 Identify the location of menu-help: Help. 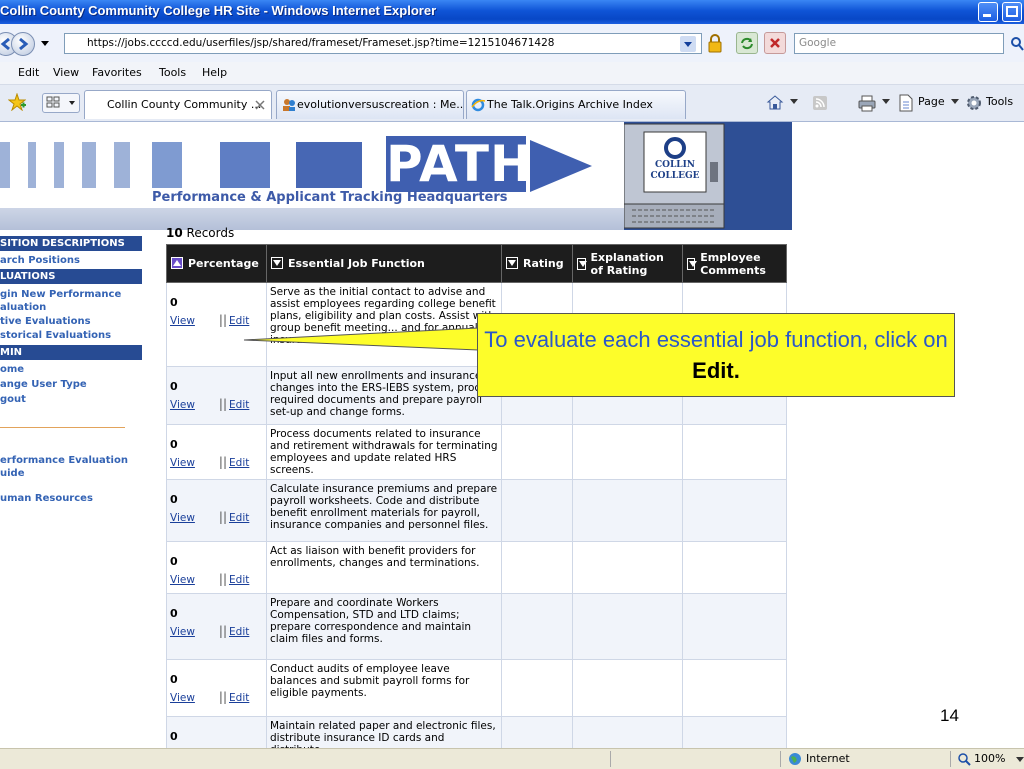
(214, 72).